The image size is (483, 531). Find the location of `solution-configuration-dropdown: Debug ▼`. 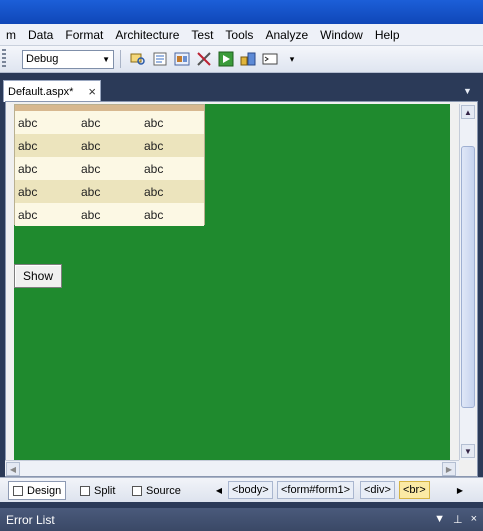

solution-configuration-dropdown: Debug ▼ is located at coordinates (68, 59).